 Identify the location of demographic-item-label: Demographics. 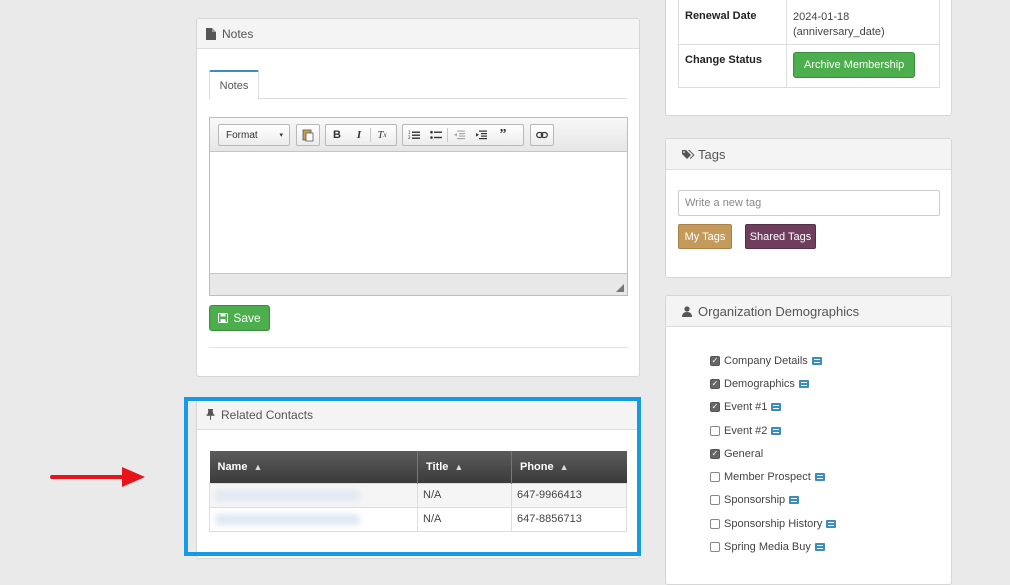
(759, 383).